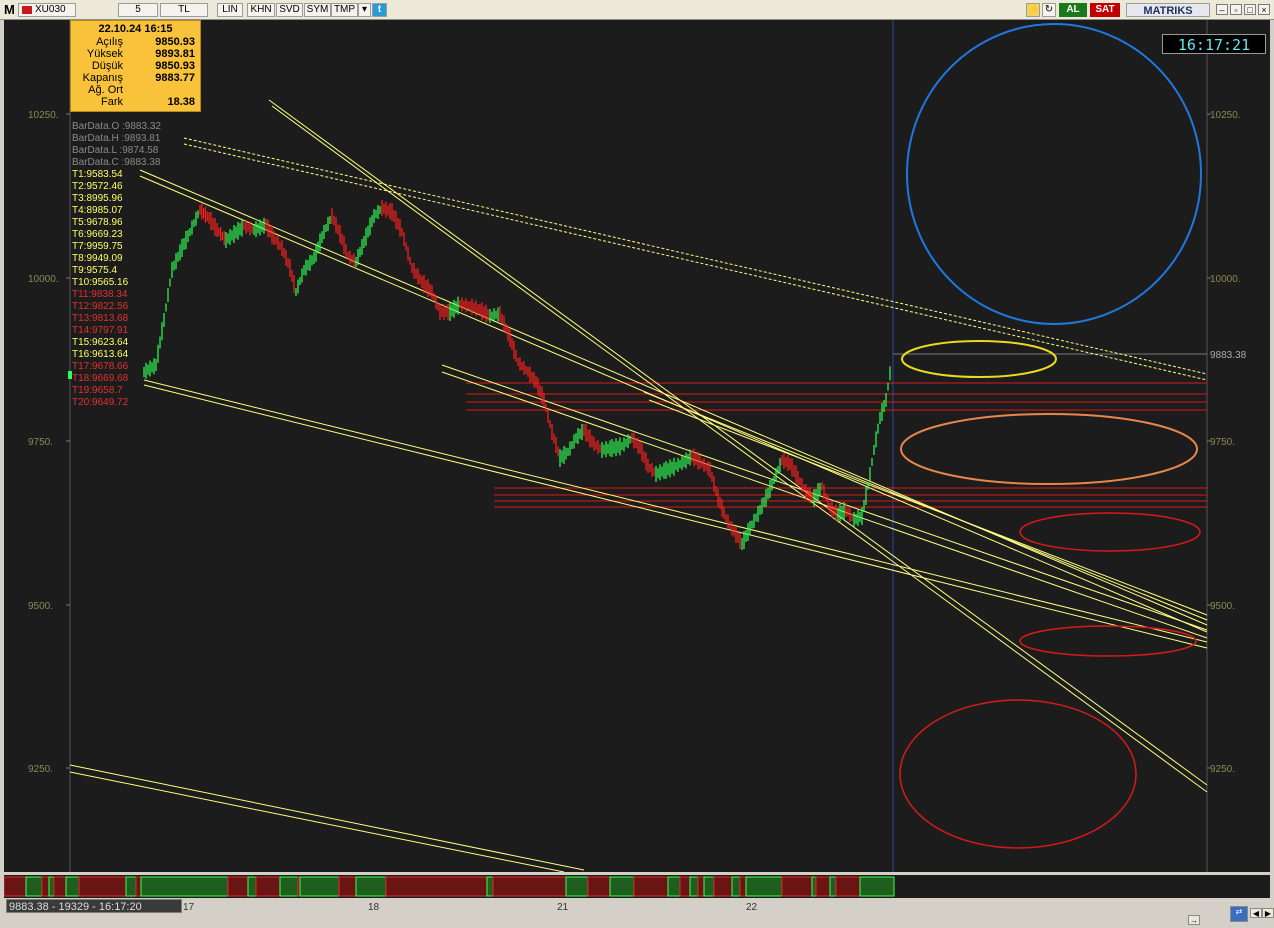 This screenshot has width=1274, height=928. What do you see at coordinates (289, 10) in the screenshot?
I see `svd-button: SVD` at bounding box center [289, 10].